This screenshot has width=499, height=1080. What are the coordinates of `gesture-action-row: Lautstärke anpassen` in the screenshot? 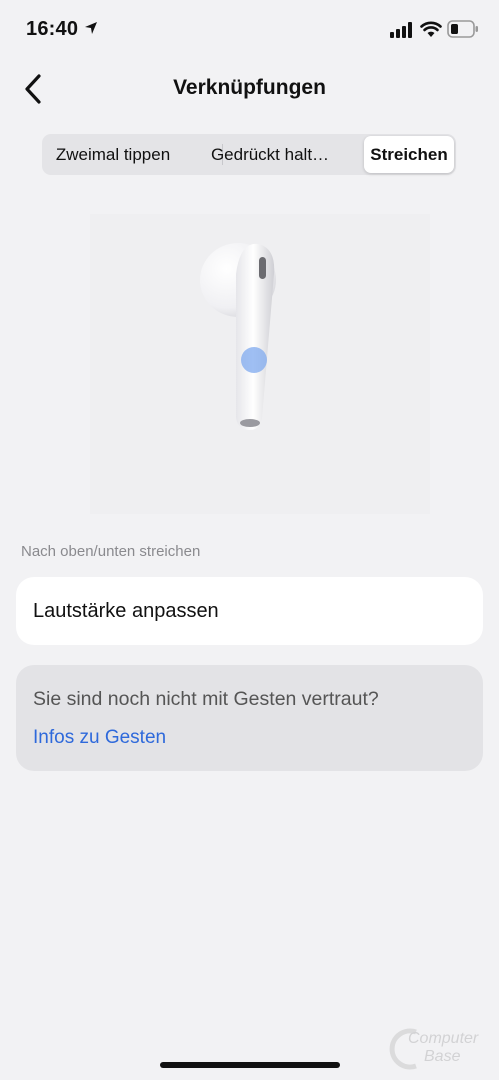 It's located at (249, 611).